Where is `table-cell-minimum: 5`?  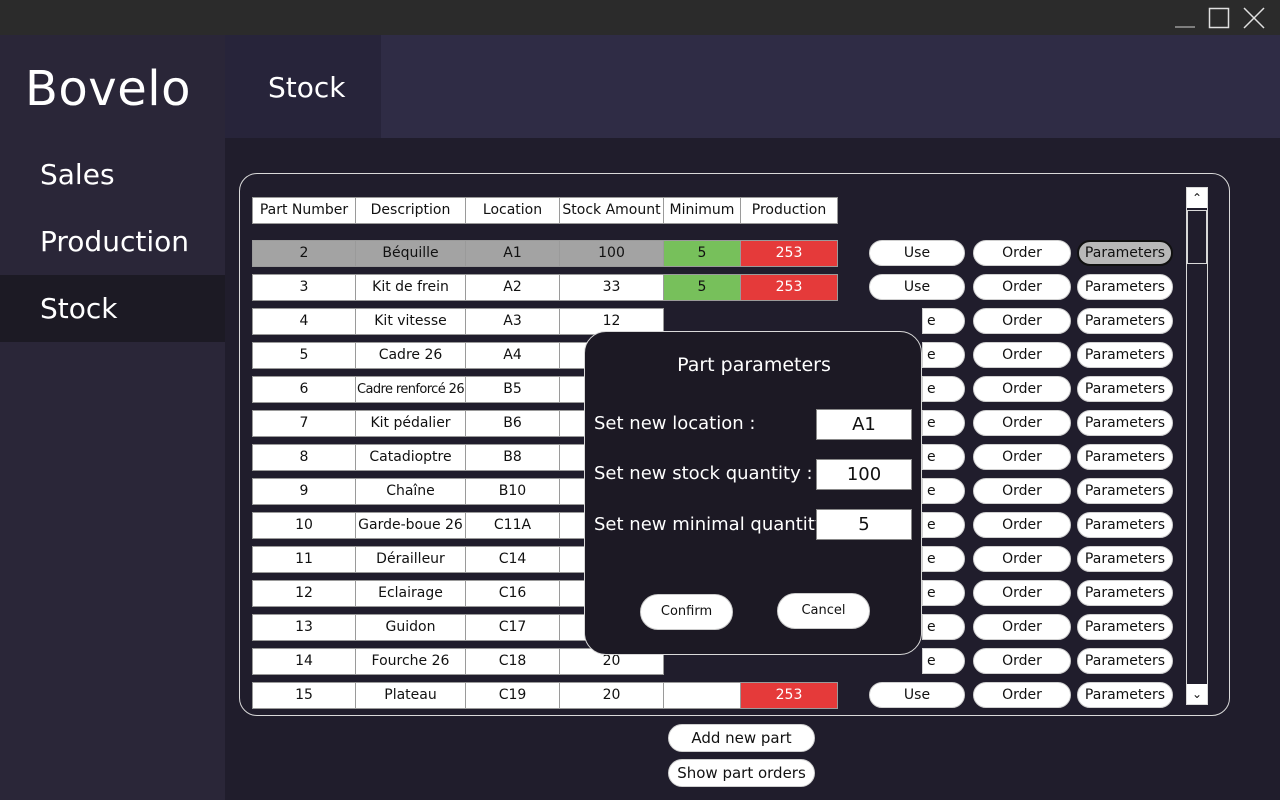 table-cell-minimum: 5 is located at coordinates (702, 253).